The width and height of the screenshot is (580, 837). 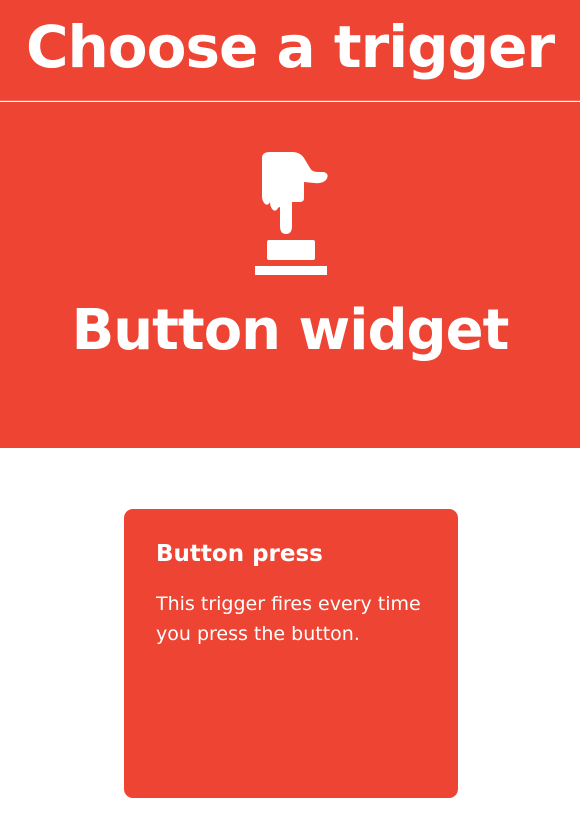 I want to click on finger-press-button-icon, so click(x=291, y=213).